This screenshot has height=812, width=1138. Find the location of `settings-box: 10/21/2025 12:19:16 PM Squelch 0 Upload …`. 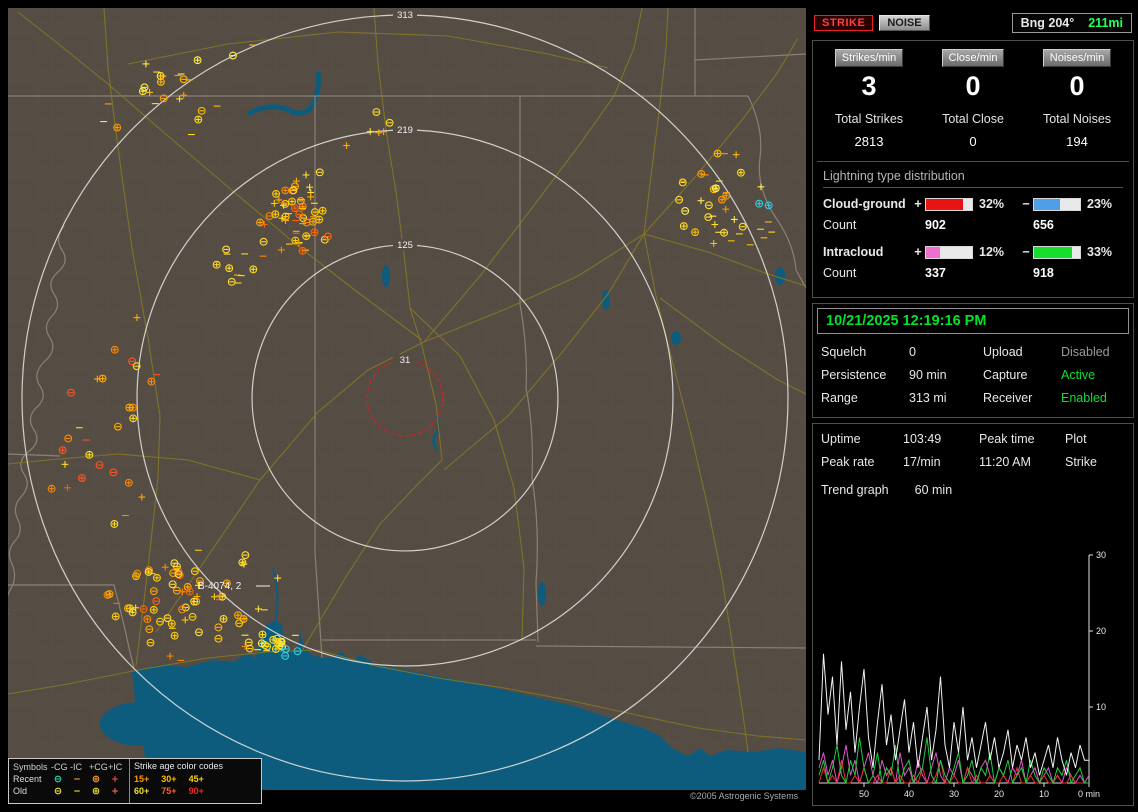

settings-box: 10/21/2025 12:19:16 PM Squelch 0 Upload … is located at coordinates (973, 360).